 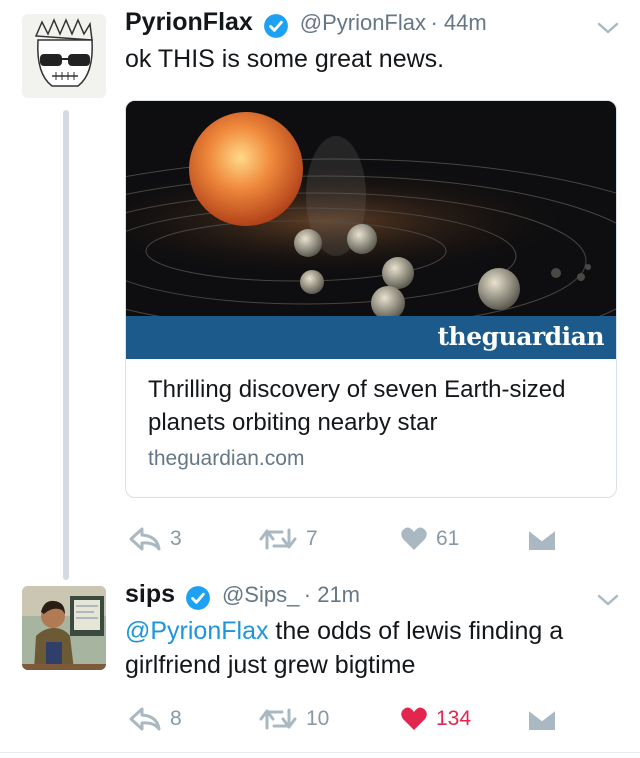 I want to click on tweet-header: PyrionFlax @PyrionFlax · 44m, so click(x=306, y=23).